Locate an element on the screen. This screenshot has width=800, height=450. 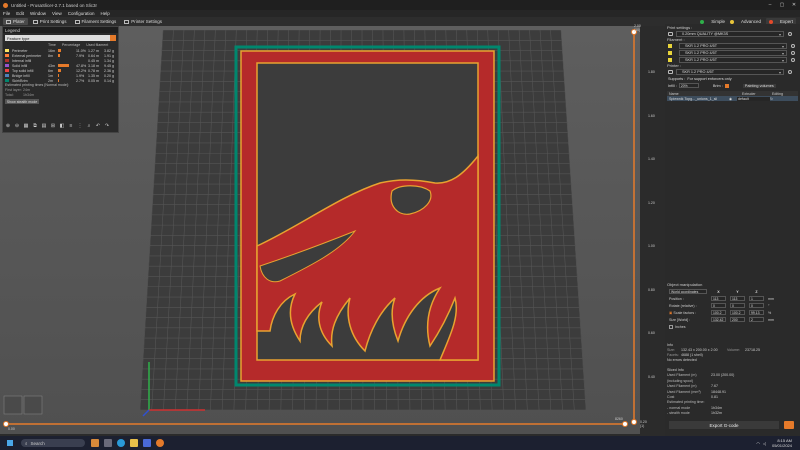
copy-icon: ⧉ is located at coordinates (35, 126).